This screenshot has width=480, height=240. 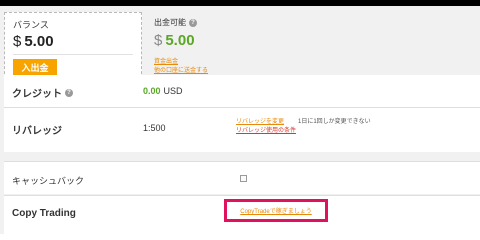 I want to click on balance-currency: $, so click(x=17, y=41).